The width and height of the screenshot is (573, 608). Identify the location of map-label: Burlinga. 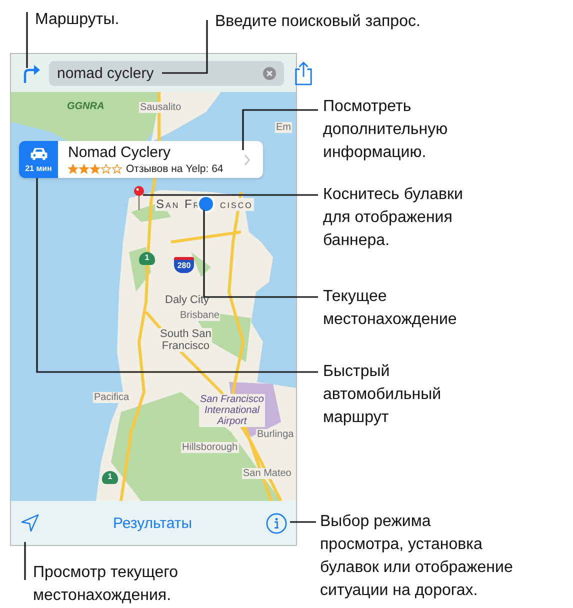
(275, 434).